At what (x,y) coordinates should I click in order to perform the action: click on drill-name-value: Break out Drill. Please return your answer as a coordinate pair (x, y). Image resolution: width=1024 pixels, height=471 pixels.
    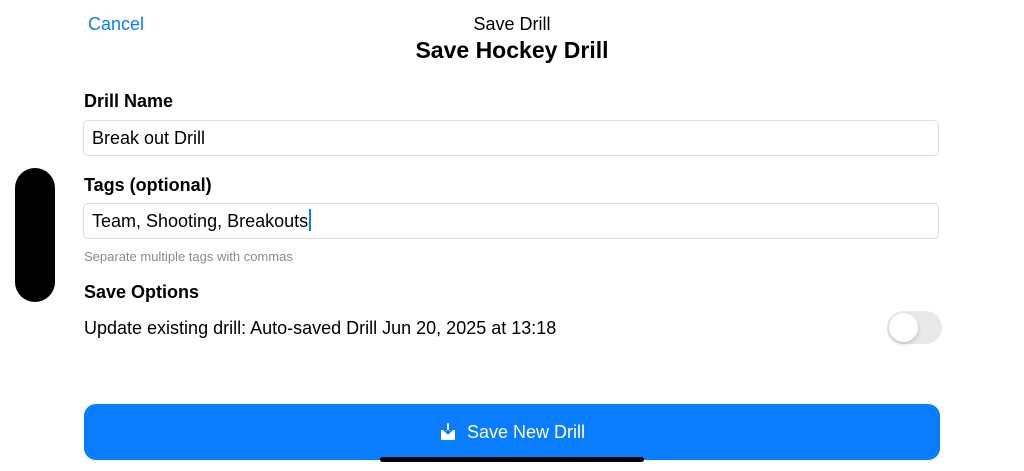
    Looking at the image, I should click on (149, 138).